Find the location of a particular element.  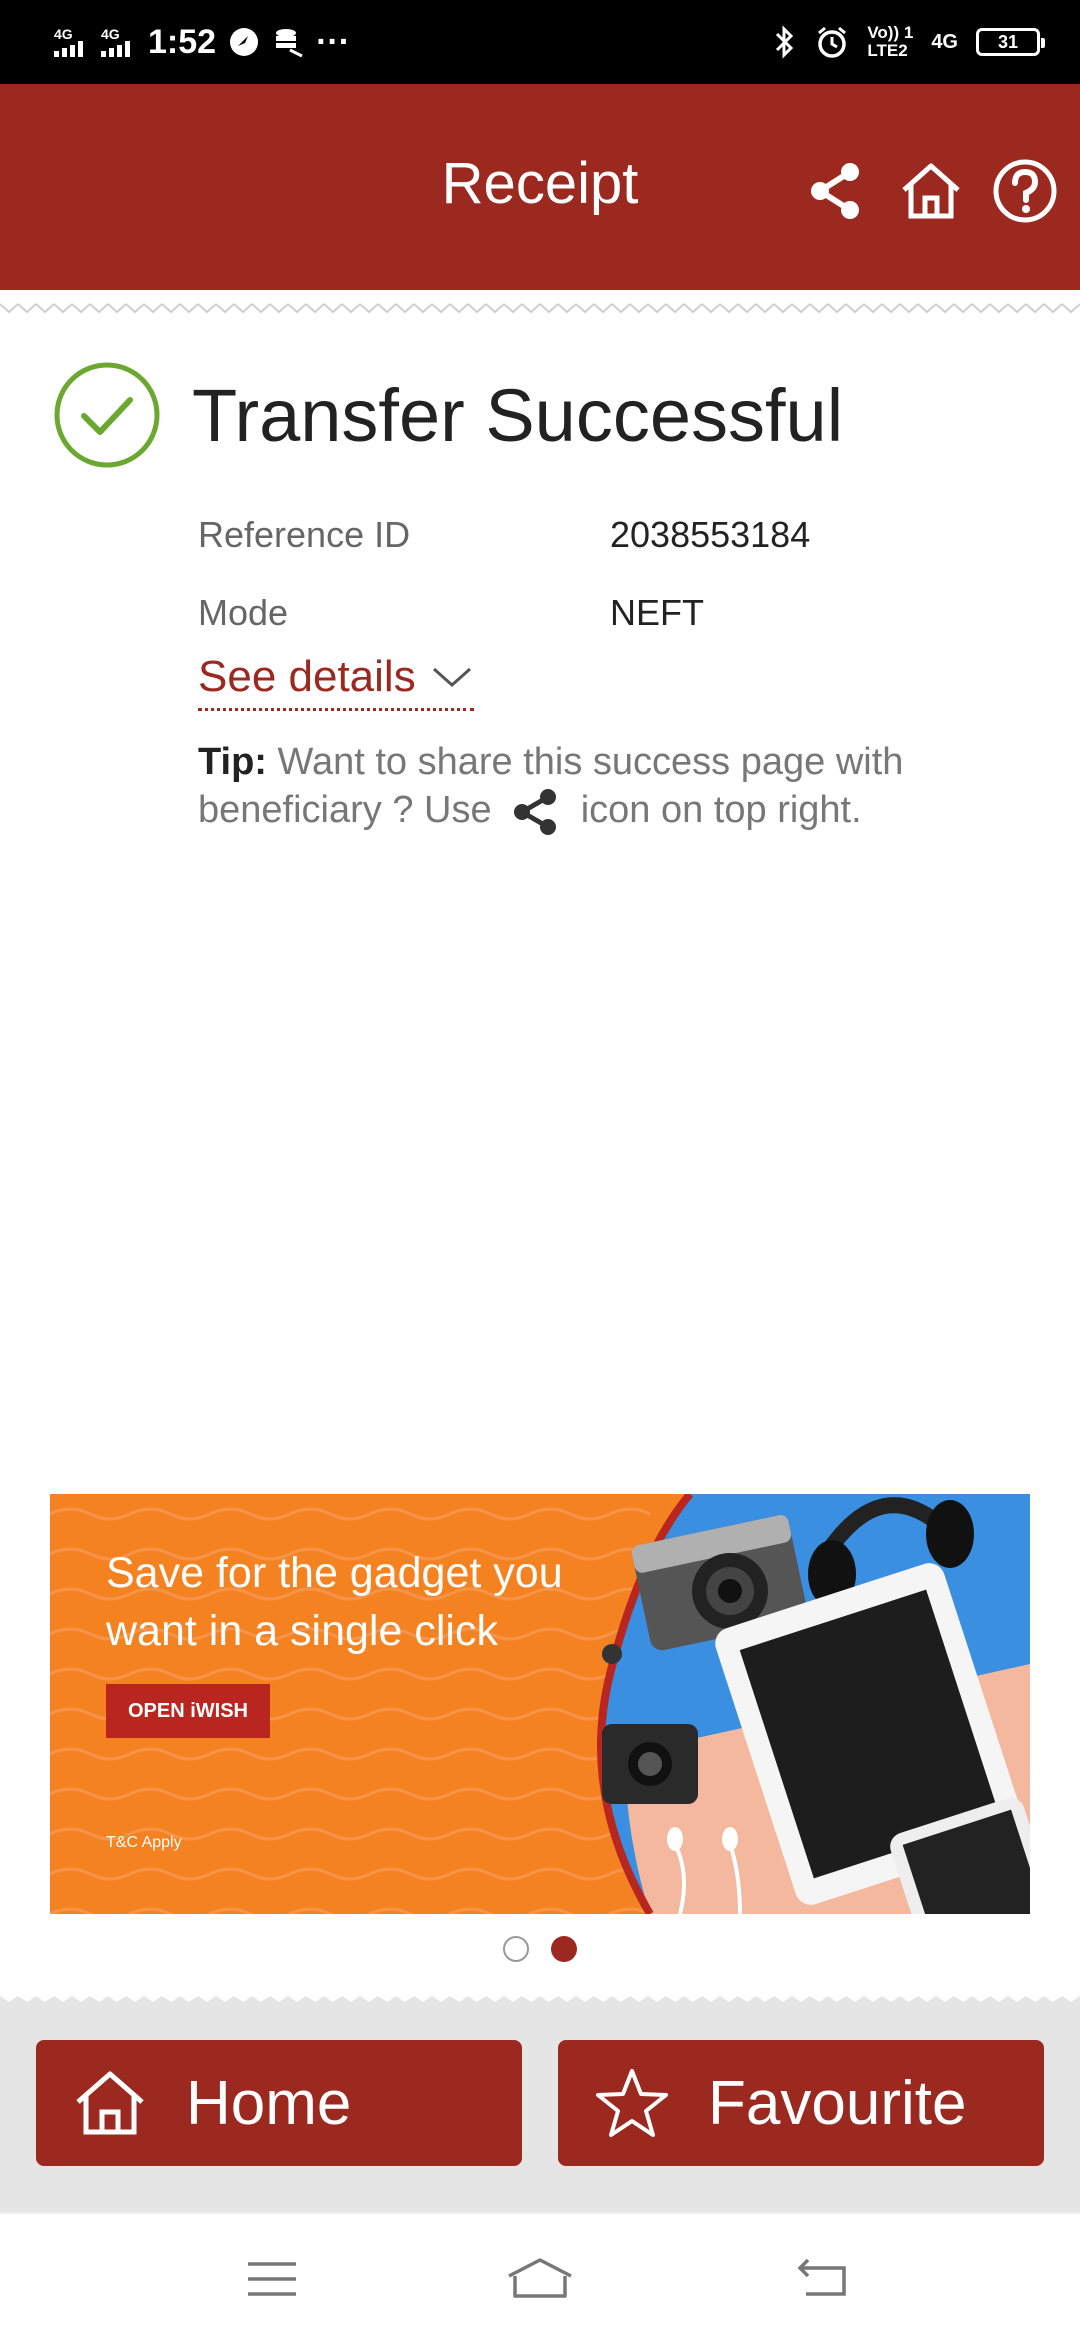

banner-terms: T&C Apply is located at coordinates (144, 1842).